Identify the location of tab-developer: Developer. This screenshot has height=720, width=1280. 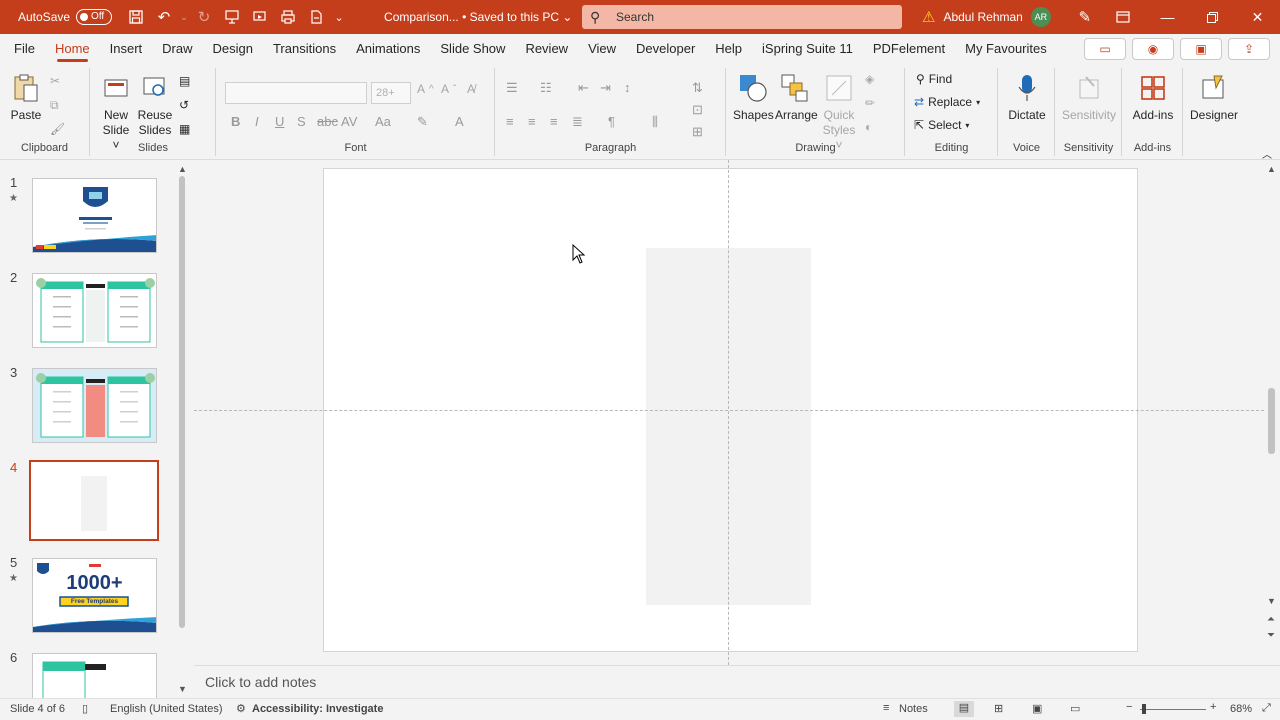
(665, 49).